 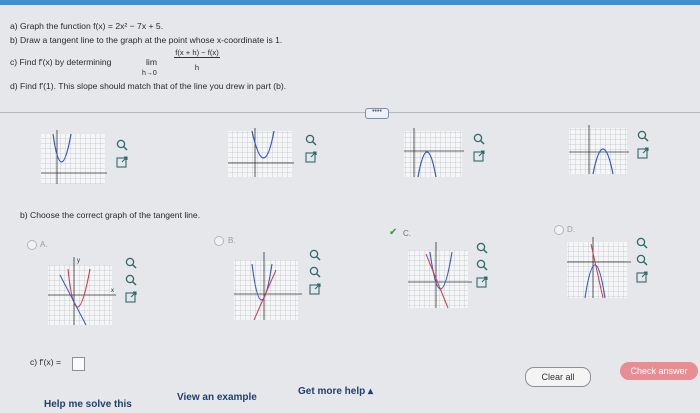 I want to click on graph-4-tools, so click(x=644, y=147).